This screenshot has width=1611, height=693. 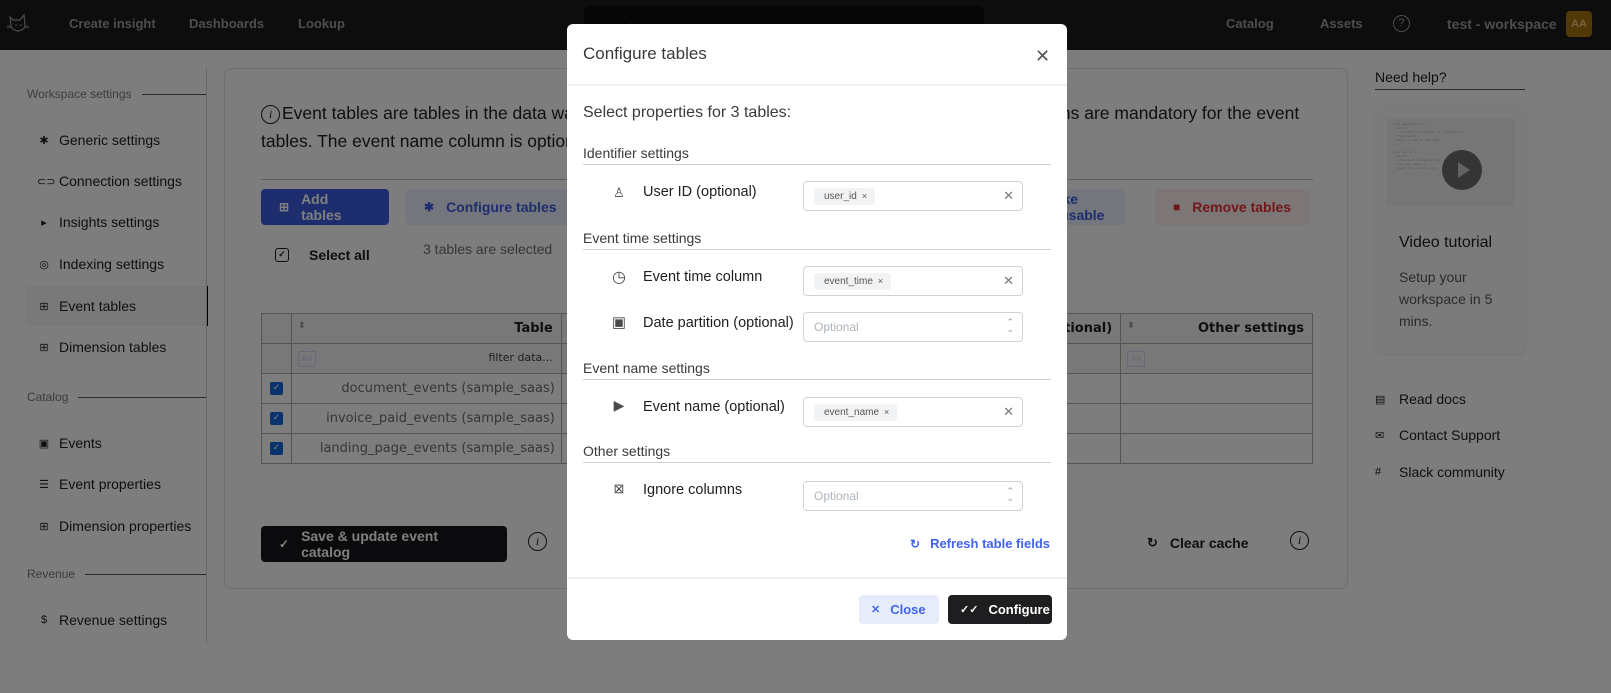 I want to click on value-tag: user_id ×, so click(x=845, y=196).